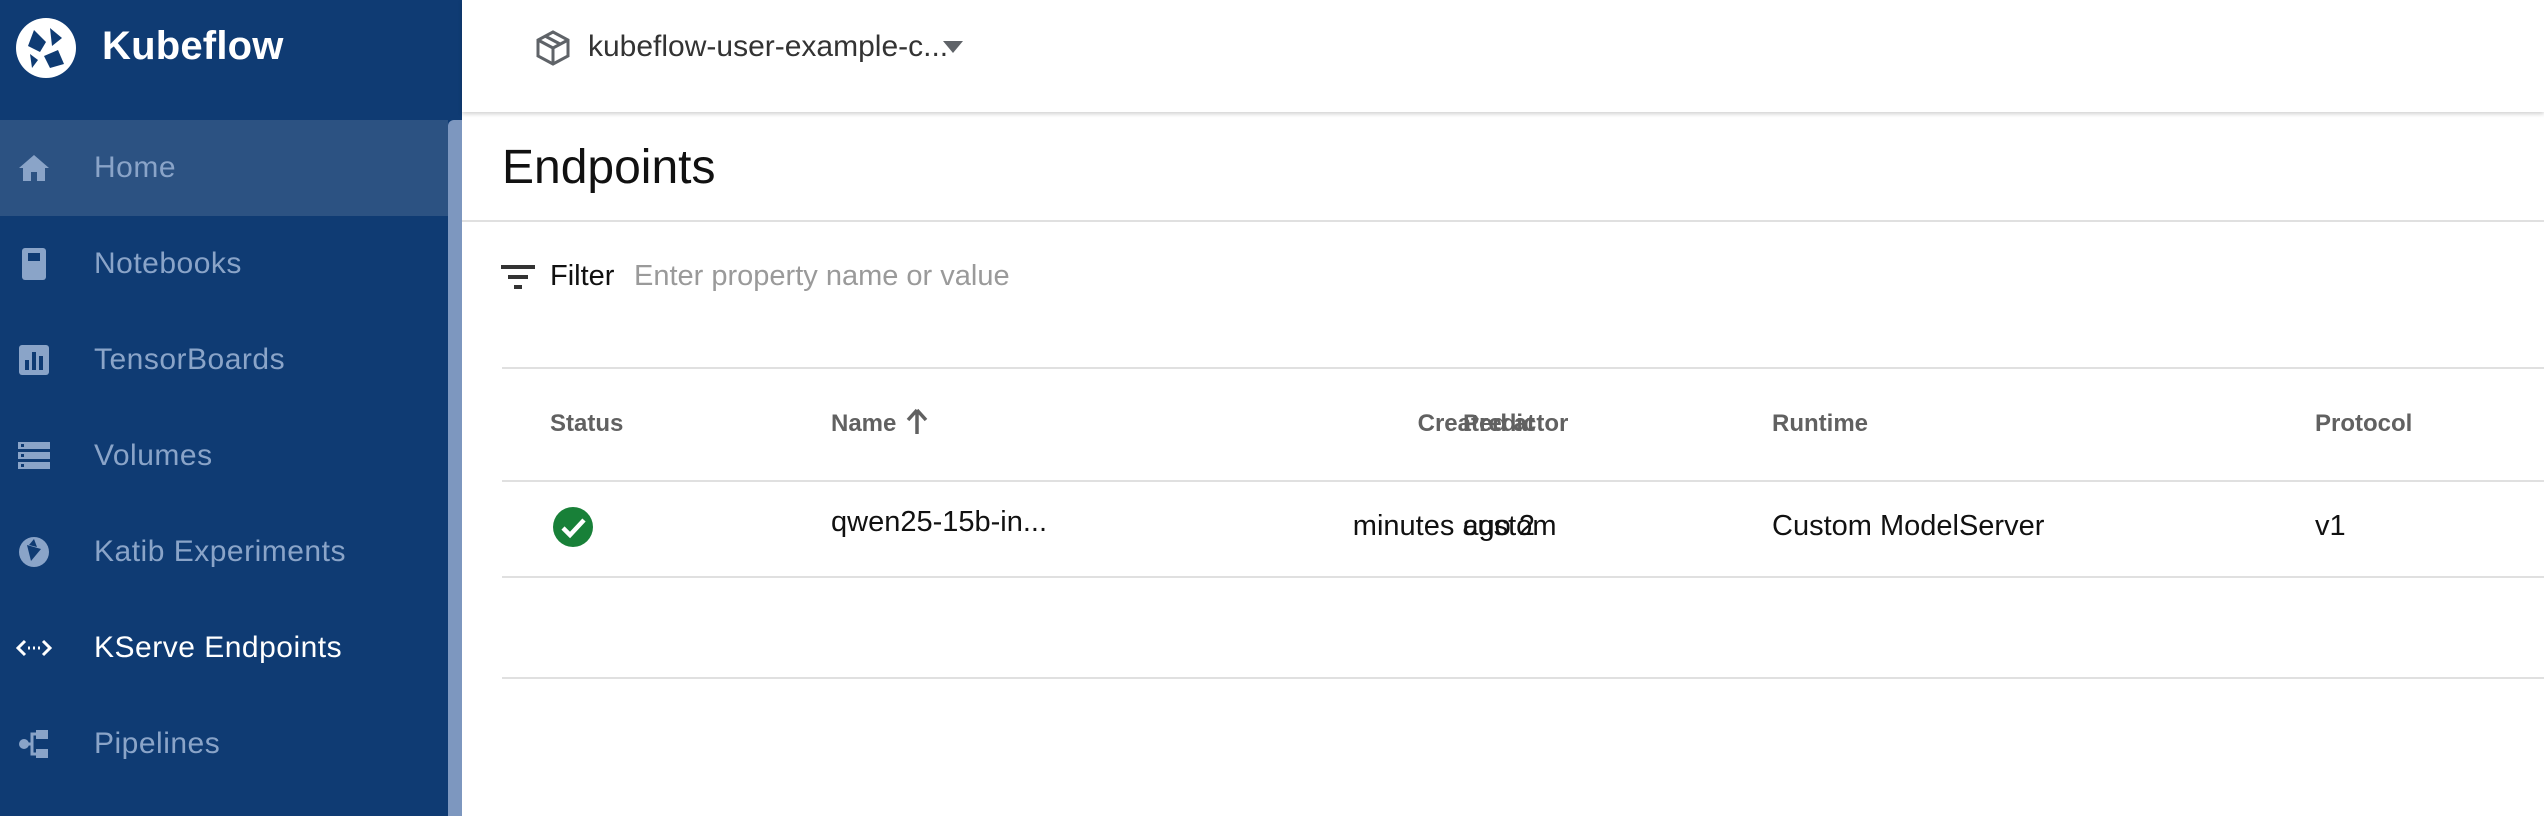 Image resolution: width=2544 pixels, height=816 pixels. What do you see at coordinates (218, 647) in the screenshot?
I see `sidebar-item-label: KServe Endpoints` at bounding box center [218, 647].